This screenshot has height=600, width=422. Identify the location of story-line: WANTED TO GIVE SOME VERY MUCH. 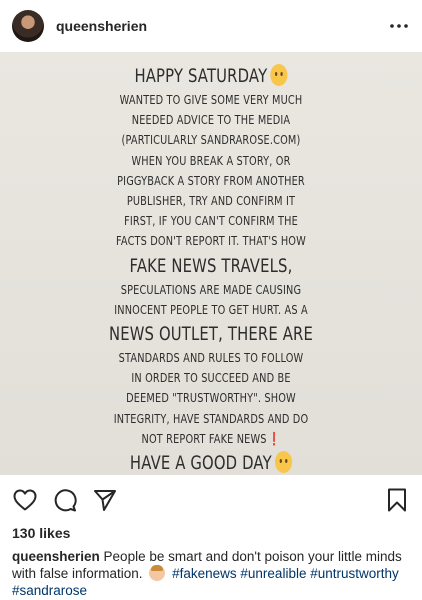
(211, 99).